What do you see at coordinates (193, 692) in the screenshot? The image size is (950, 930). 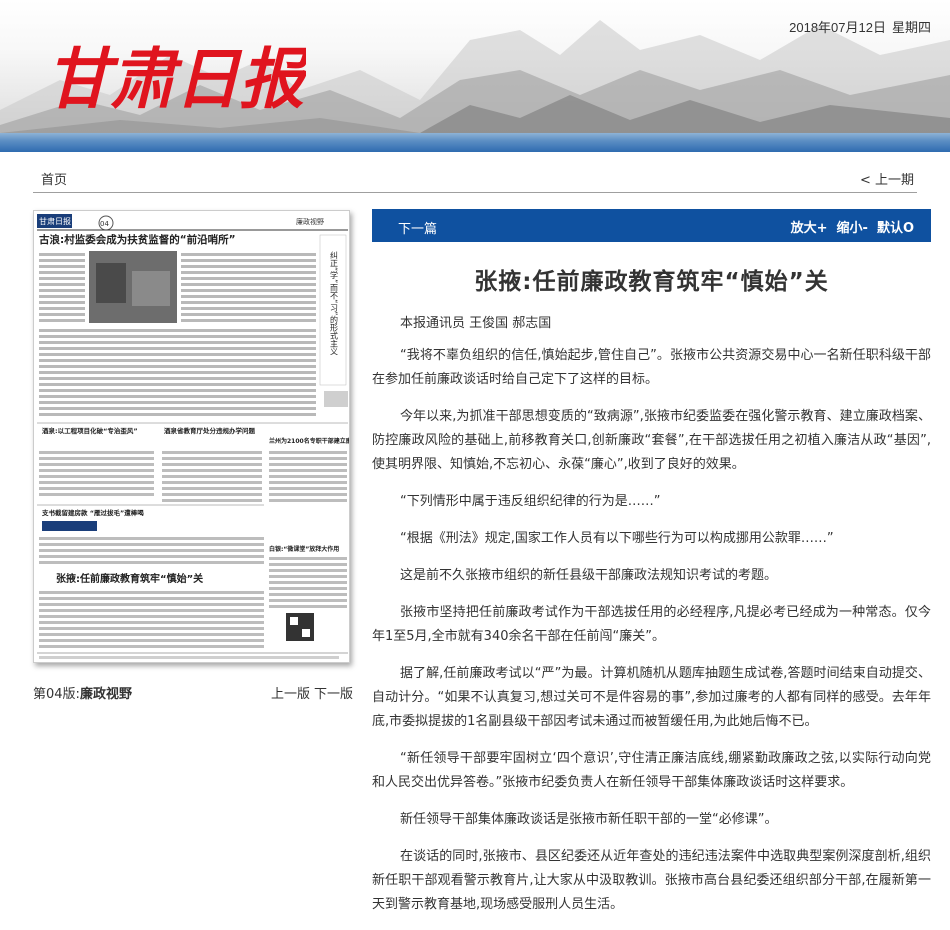 I see `page-caption: 第04版:廉政视野 上一版 下一版` at bounding box center [193, 692].